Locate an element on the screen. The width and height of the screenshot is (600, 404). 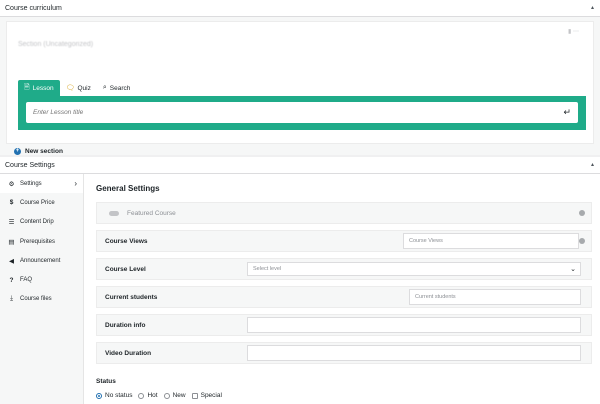
prerequisites-icon: ▤ is located at coordinates (11, 242).